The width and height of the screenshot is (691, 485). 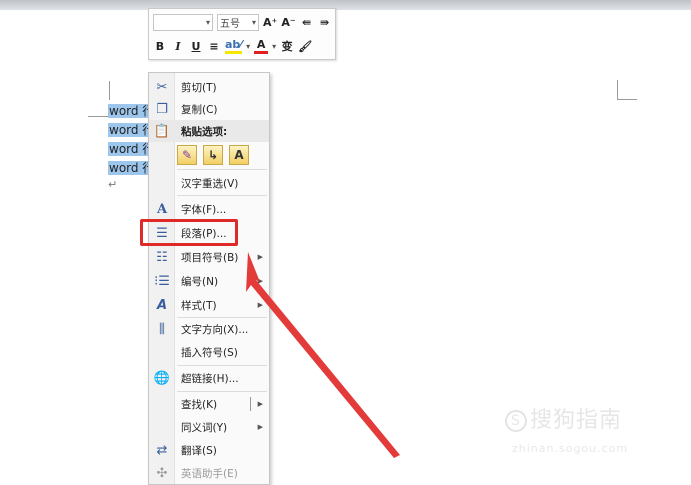 What do you see at coordinates (323, 355) in the screenshot?
I see `arrow-shape` at bounding box center [323, 355].